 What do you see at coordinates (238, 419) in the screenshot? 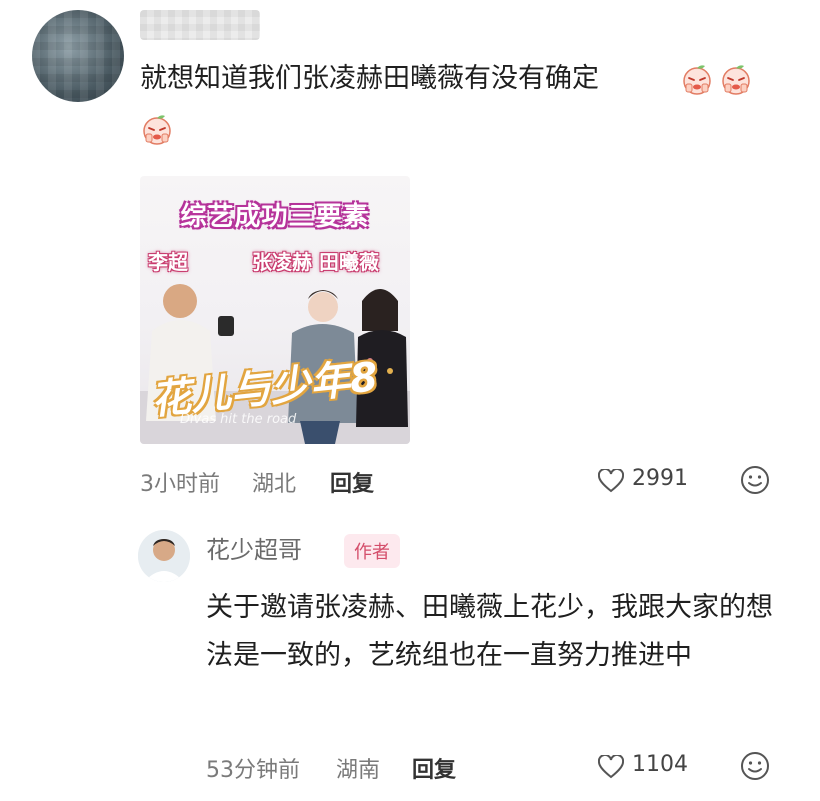
I see `show-subtitle: Divas hit the road` at bounding box center [238, 419].